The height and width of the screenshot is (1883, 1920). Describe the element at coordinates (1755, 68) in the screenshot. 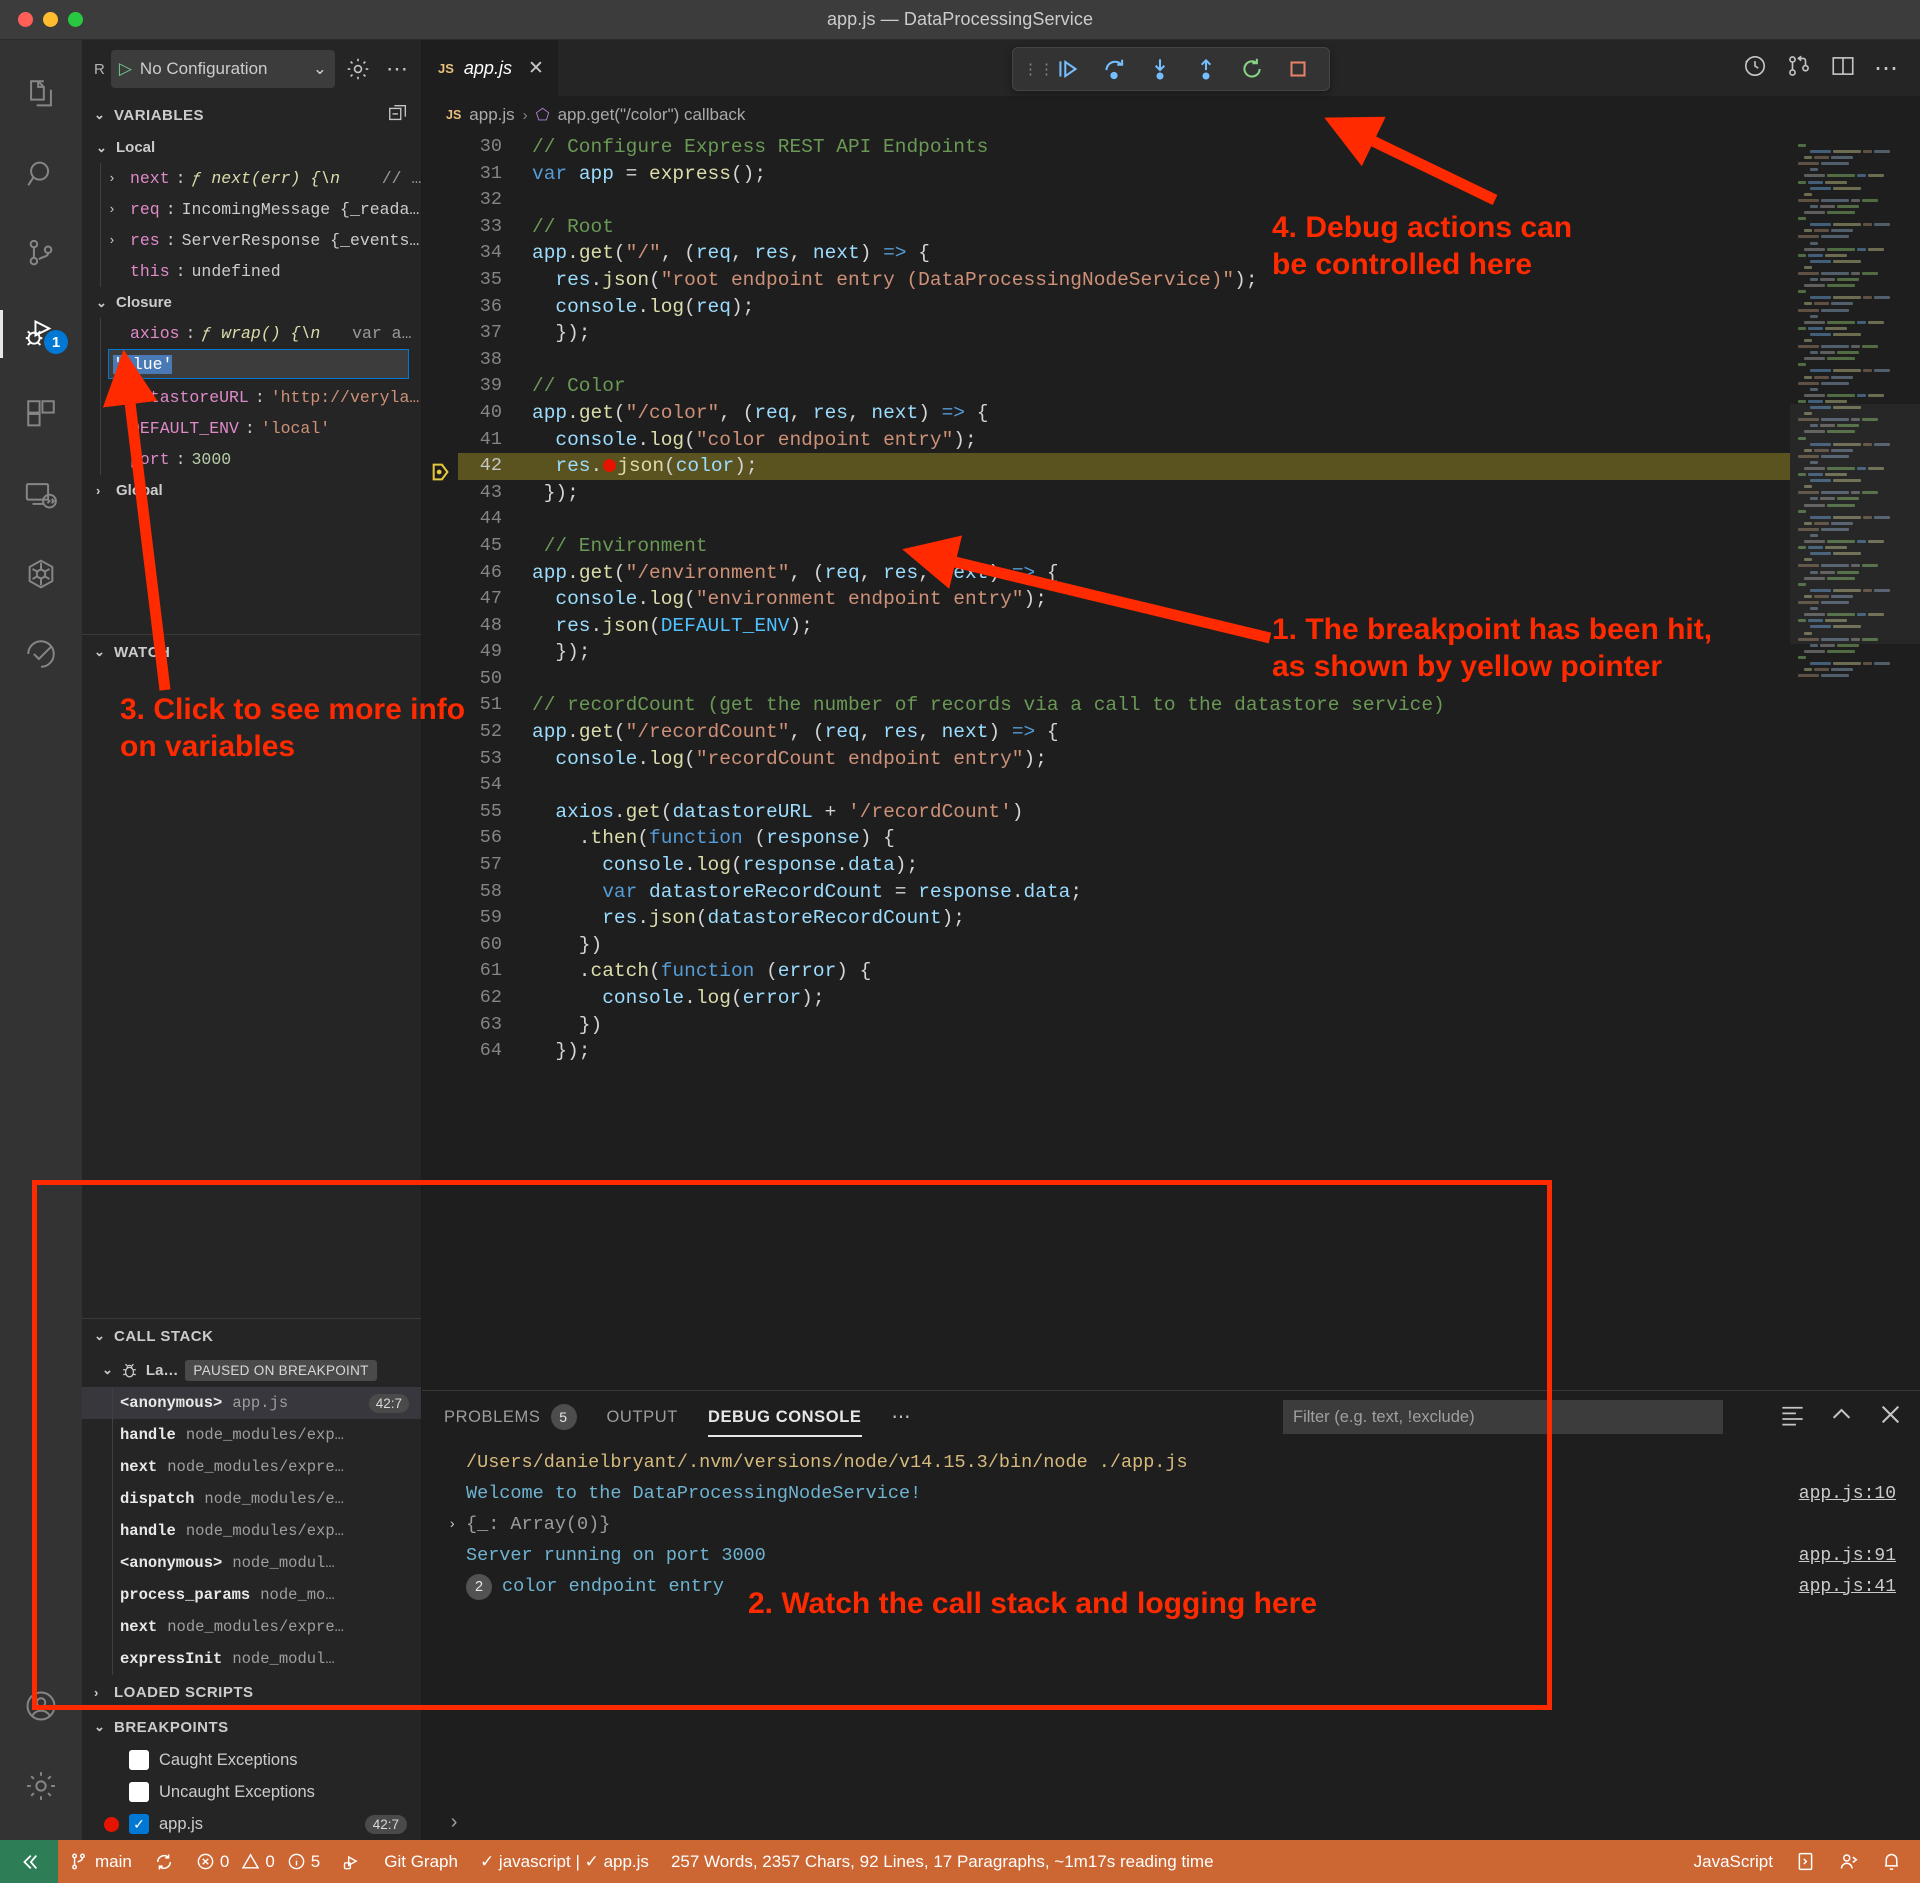

I see `timeline-icon` at that location.